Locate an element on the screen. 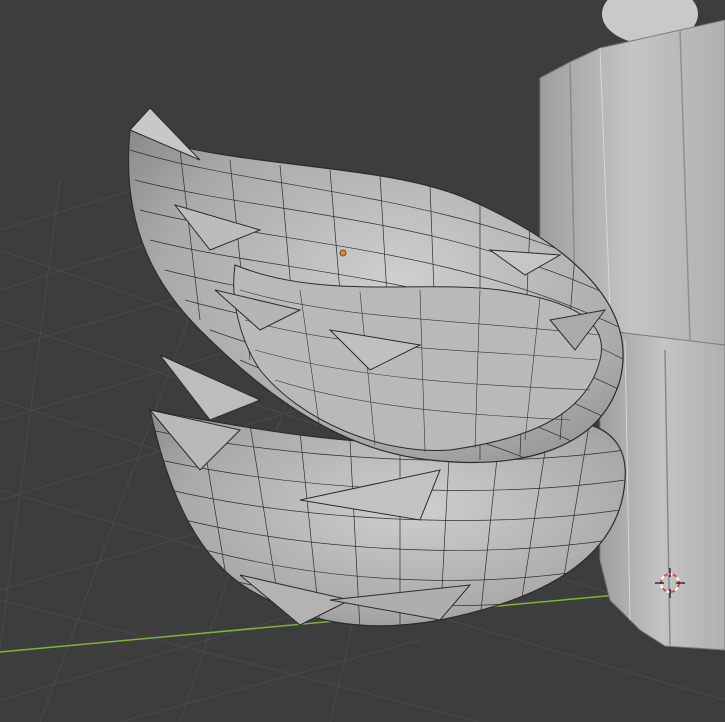 The width and height of the screenshot is (725, 722). object-origin-dot is located at coordinates (343, 253).